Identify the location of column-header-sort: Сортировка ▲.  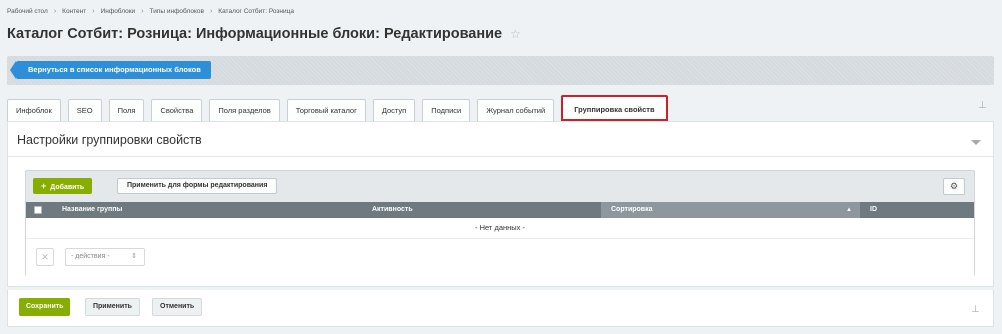
(730, 210).